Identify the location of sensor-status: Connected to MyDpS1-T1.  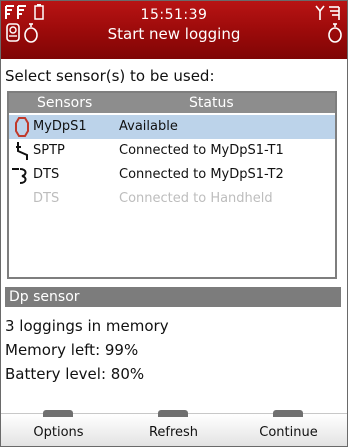
(201, 150).